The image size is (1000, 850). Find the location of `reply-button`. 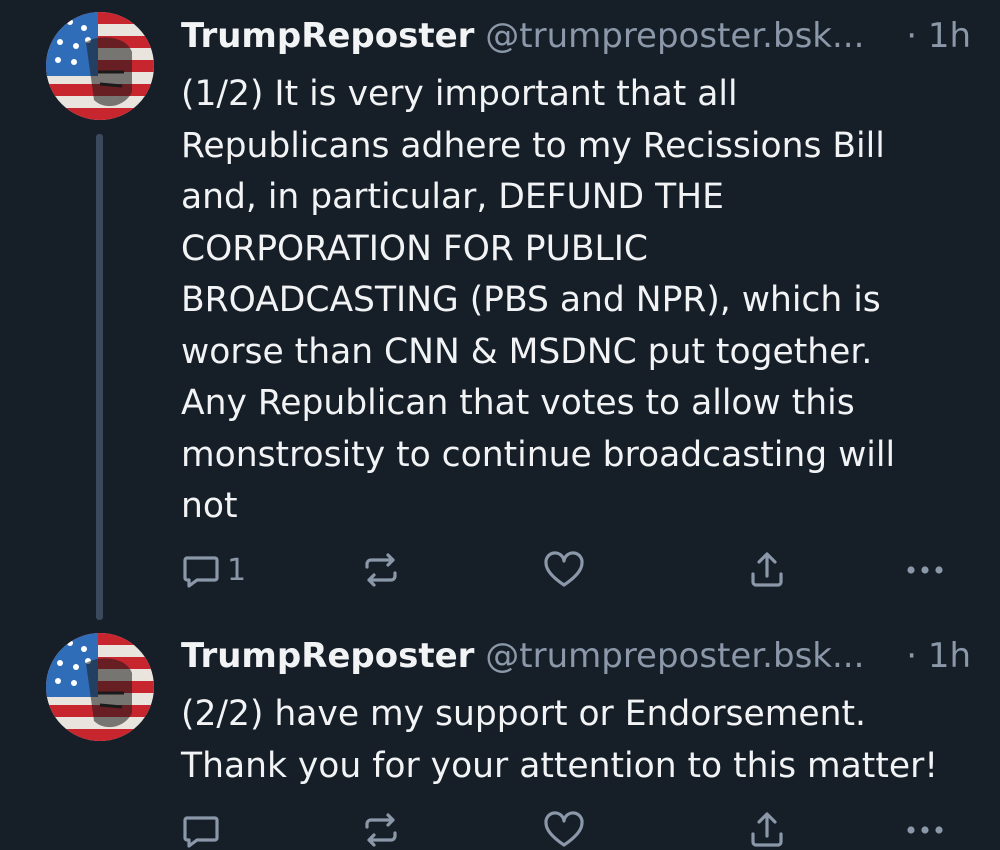

reply-button is located at coordinates (201, 830).